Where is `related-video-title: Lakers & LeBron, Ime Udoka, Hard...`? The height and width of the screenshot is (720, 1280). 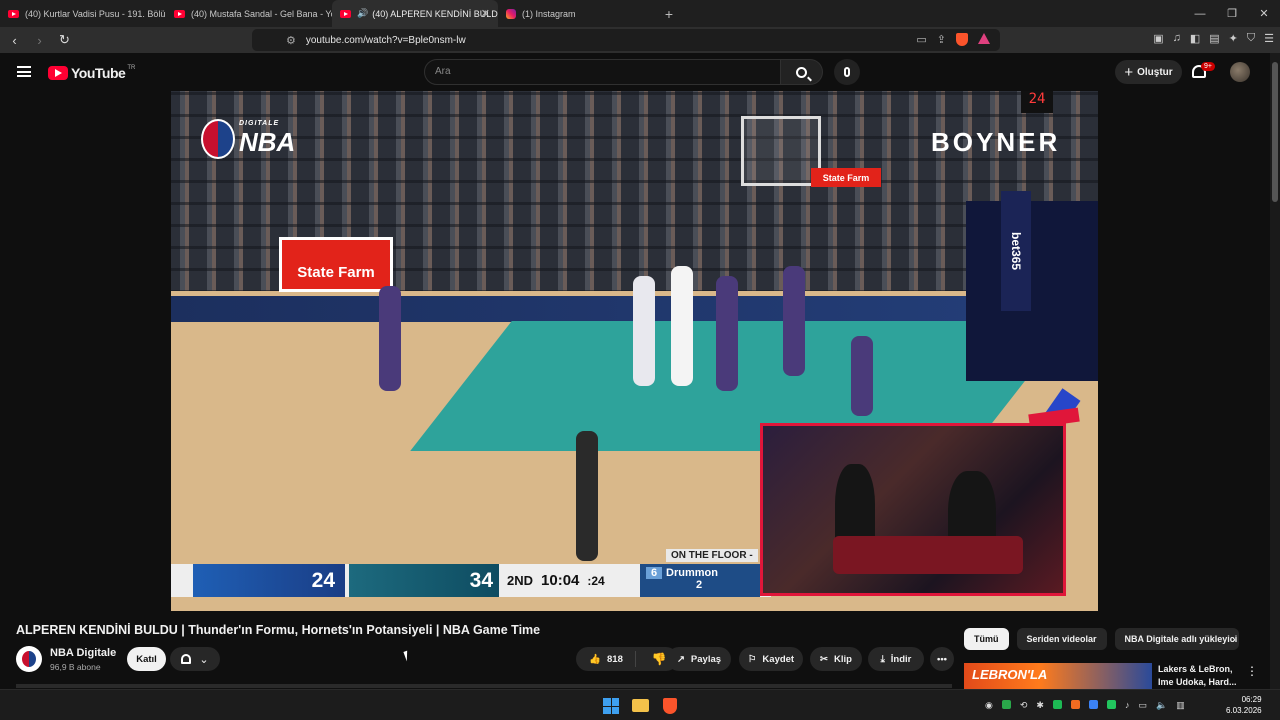
related-video-title: Lakers & LeBron, Ime Udoka, Hard... is located at coordinates (1198, 676).